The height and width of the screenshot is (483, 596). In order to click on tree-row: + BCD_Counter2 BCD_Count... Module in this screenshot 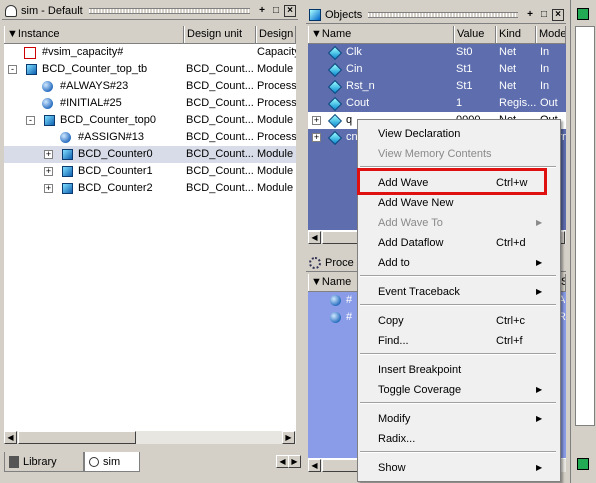, I will do `click(150, 188)`.